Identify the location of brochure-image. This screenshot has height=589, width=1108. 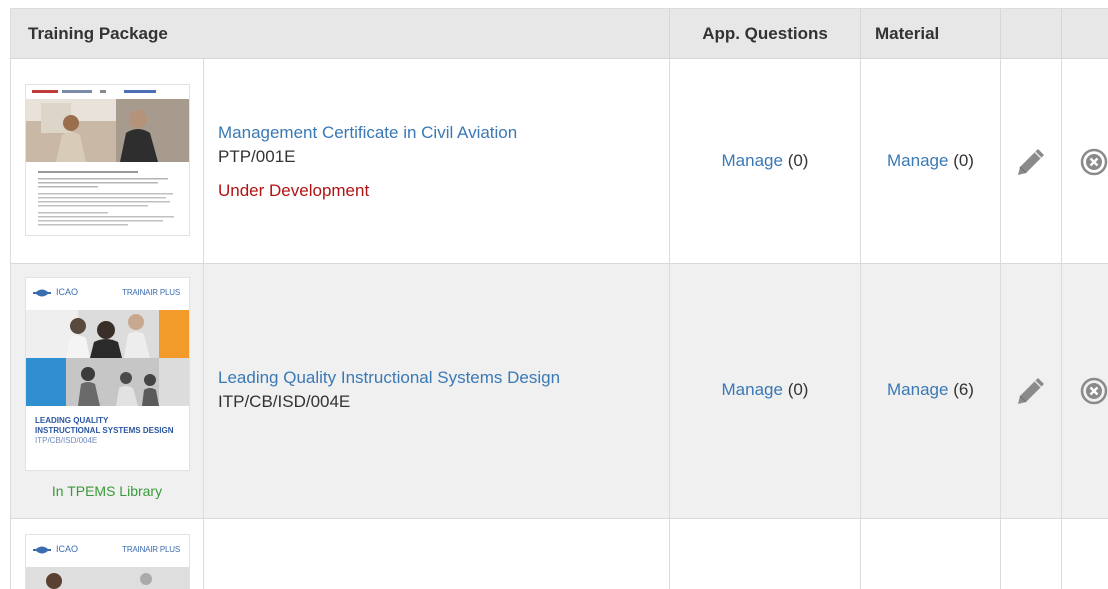
(107, 160).